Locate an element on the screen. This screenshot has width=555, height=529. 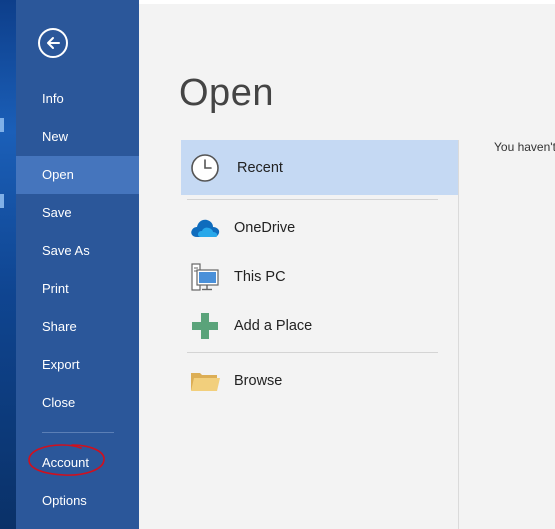
column-divider is located at coordinates (458, 334).